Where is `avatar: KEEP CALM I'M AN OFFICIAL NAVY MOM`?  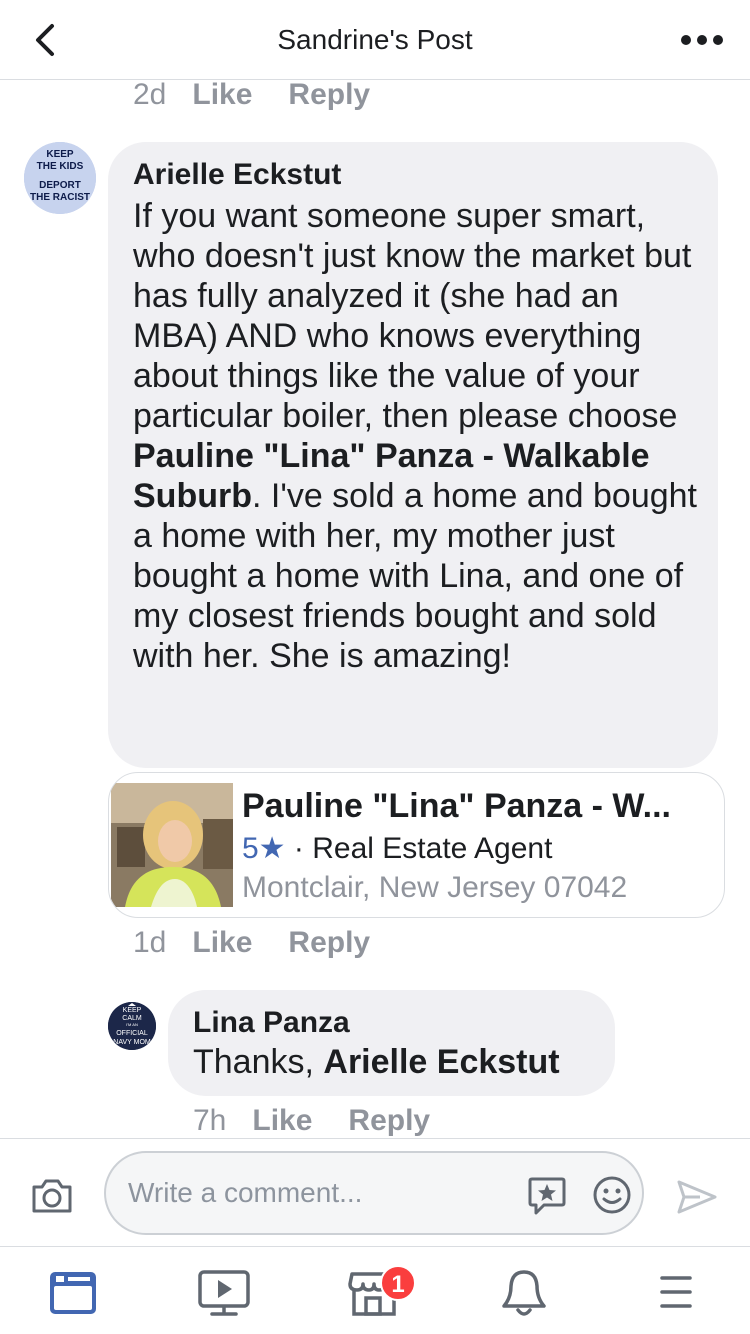
avatar: KEEP CALM I'M AN OFFICIAL NAVY MOM is located at coordinates (132, 1026).